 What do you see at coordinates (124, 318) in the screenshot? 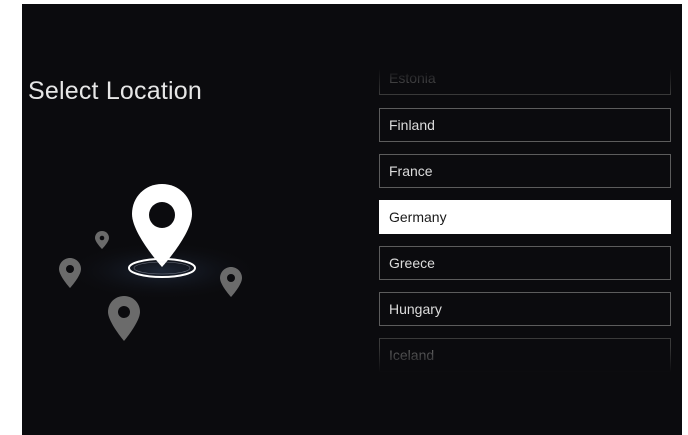
I see `bottom-pin-icon` at bounding box center [124, 318].